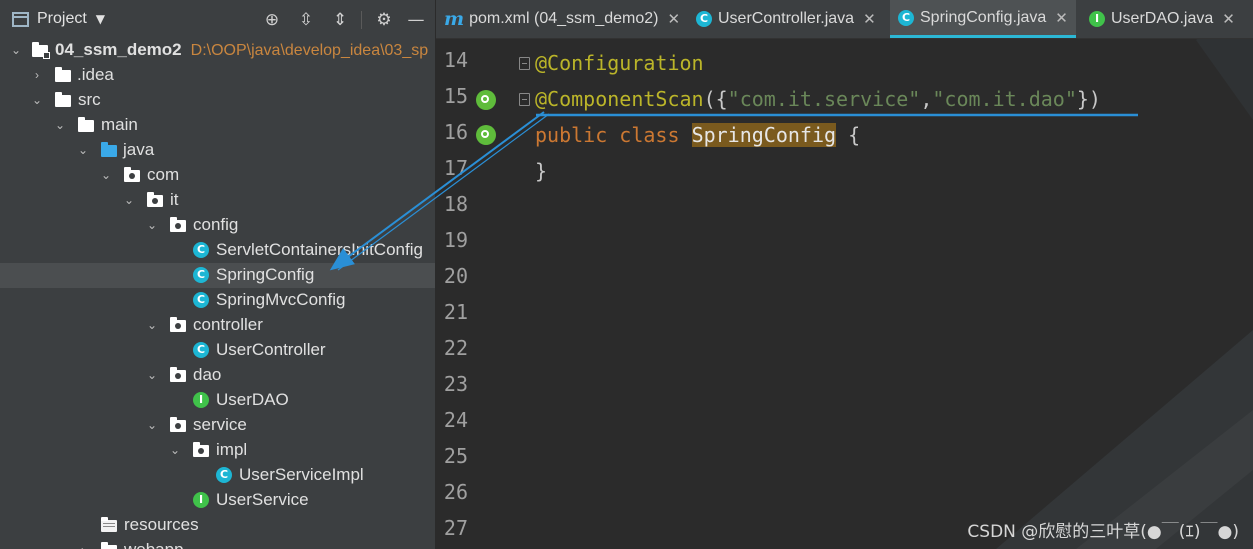 This screenshot has height=549, width=1253. I want to click on class-name-token: SpringConfig, so click(764, 135).